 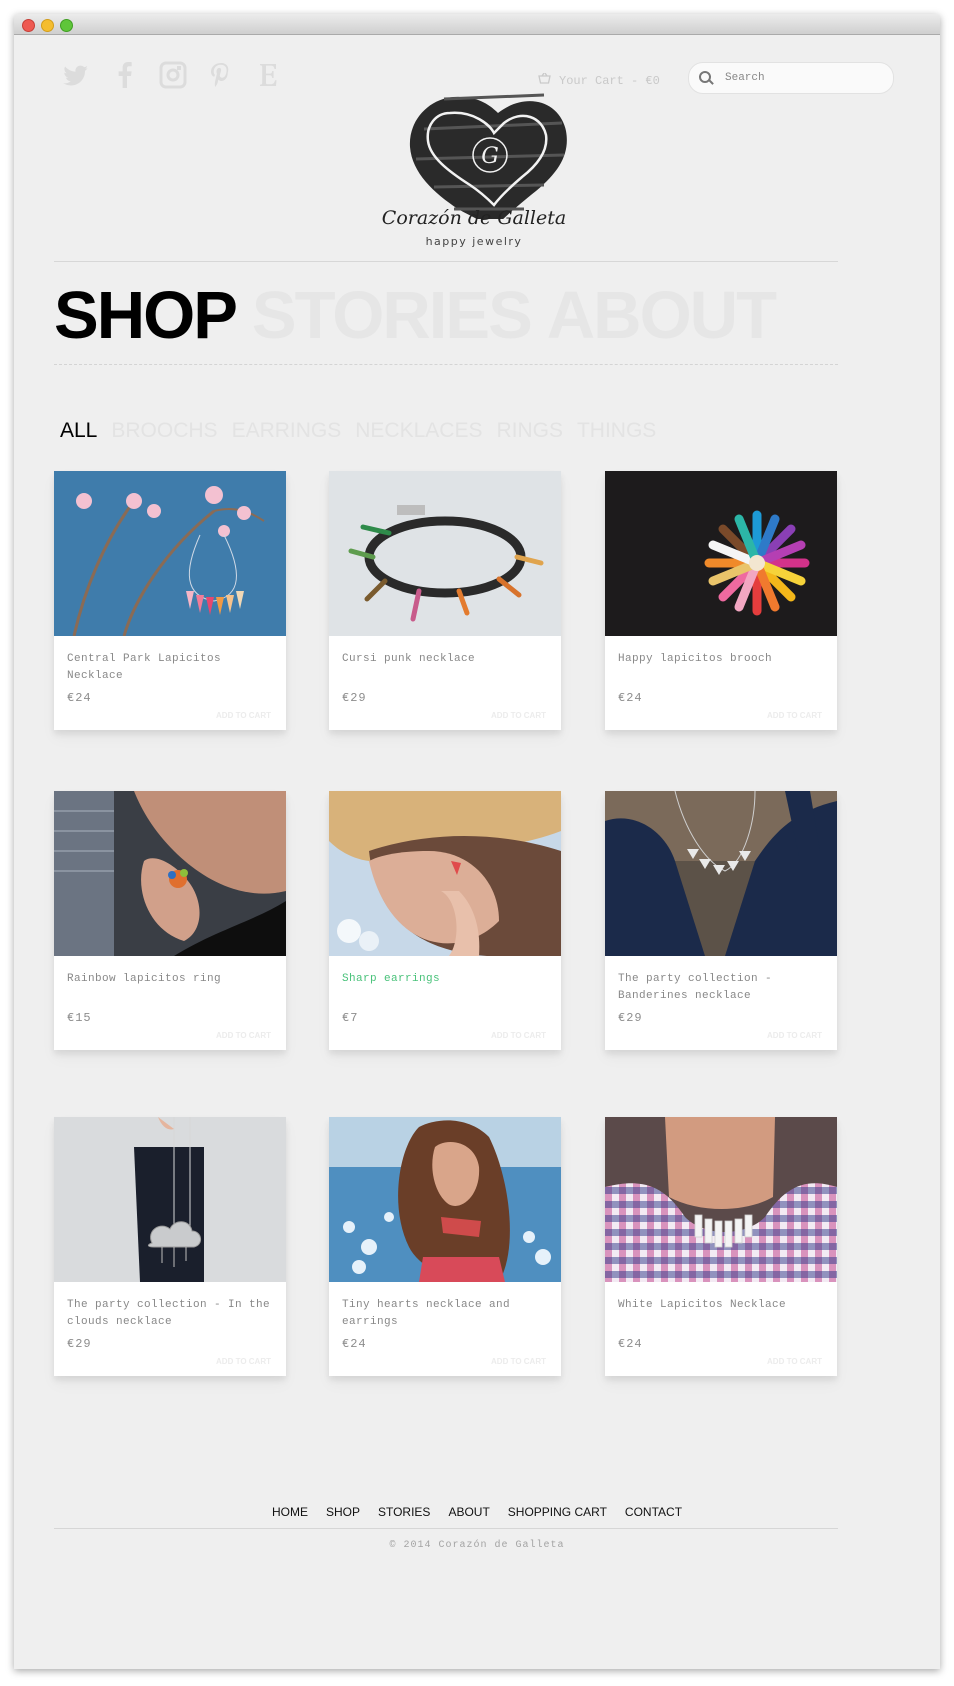 I want to click on product-card: White Lapicitos Necklace €24 ADD TO CART, so click(x=721, y=1246).